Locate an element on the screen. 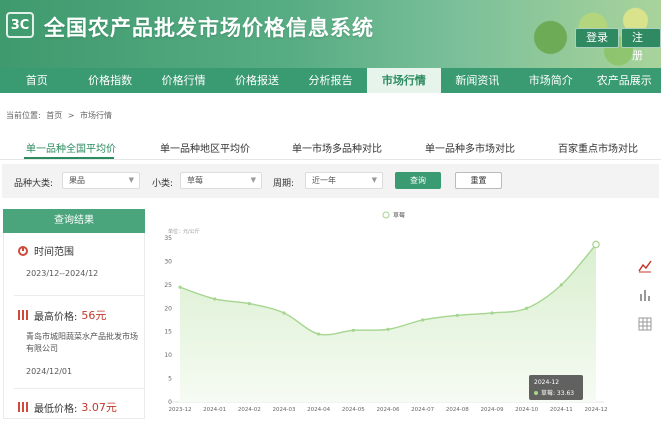 Image resolution: width=661 pixels, height=423 pixels. x-tick-label: 2024-10 is located at coordinates (526, 410).